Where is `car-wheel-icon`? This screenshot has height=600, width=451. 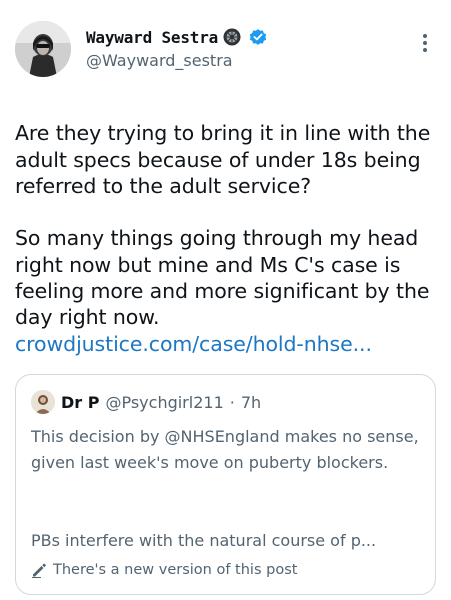
car-wheel-icon is located at coordinates (232, 37).